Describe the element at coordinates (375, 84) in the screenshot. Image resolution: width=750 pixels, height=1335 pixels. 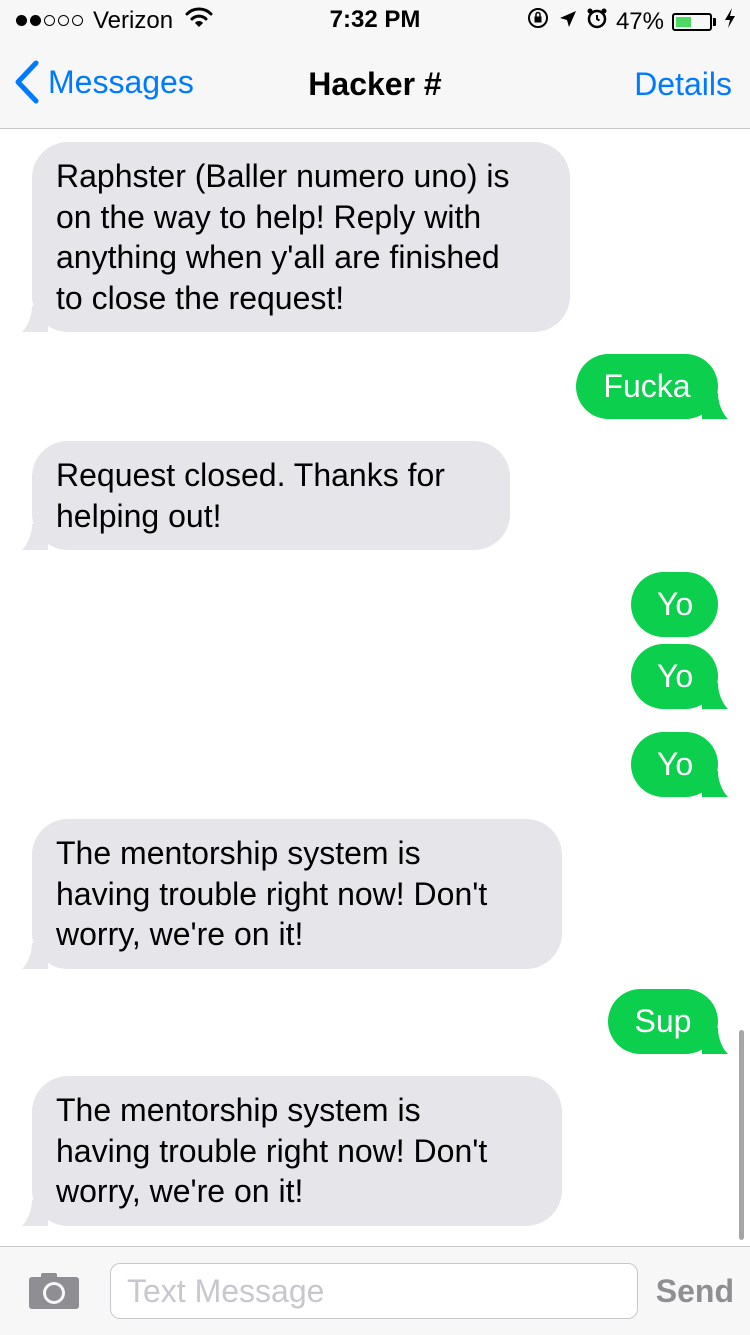
I see `navigation-bar: Messages Hacker # Details` at that location.